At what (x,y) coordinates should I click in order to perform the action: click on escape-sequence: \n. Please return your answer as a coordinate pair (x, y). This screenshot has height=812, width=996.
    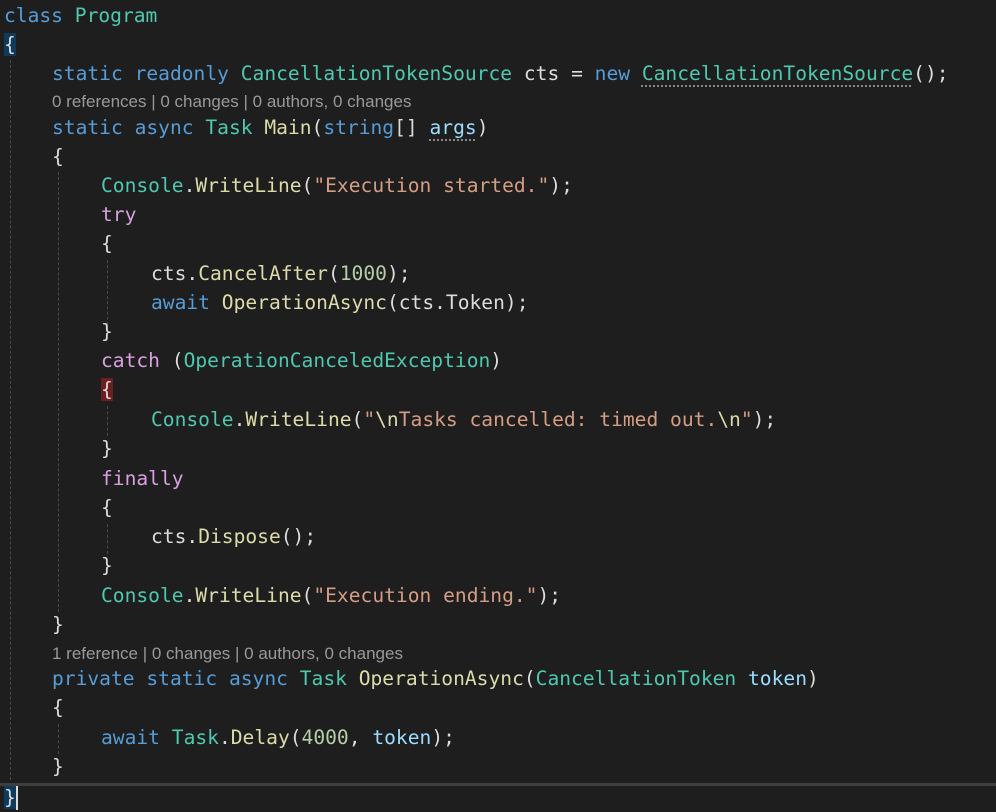
    Looking at the image, I should click on (729, 419).